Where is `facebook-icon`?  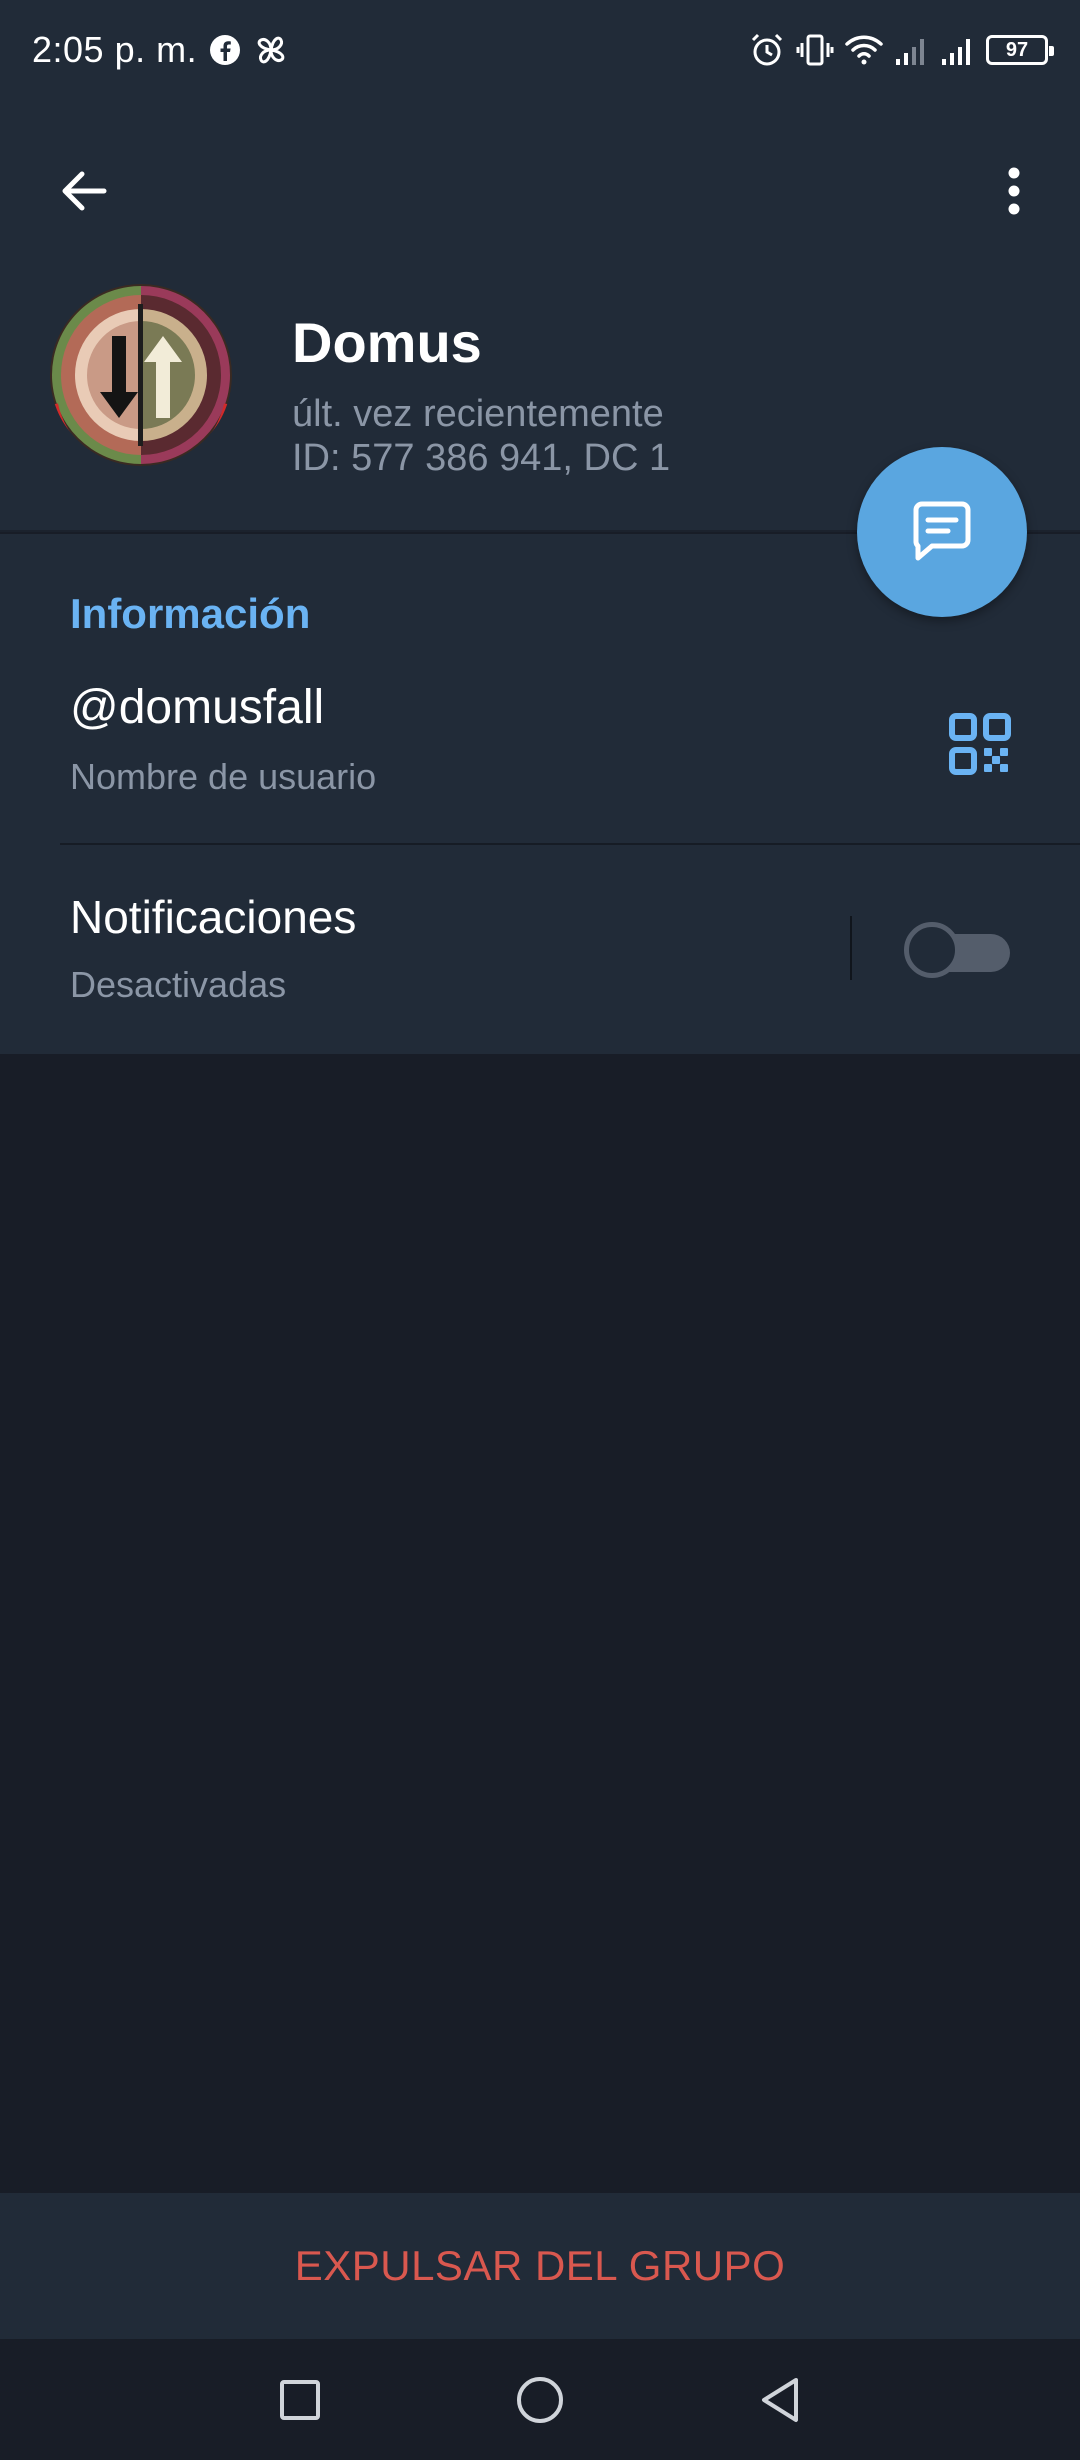
facebook-icon is located at coordinates (225, 50).